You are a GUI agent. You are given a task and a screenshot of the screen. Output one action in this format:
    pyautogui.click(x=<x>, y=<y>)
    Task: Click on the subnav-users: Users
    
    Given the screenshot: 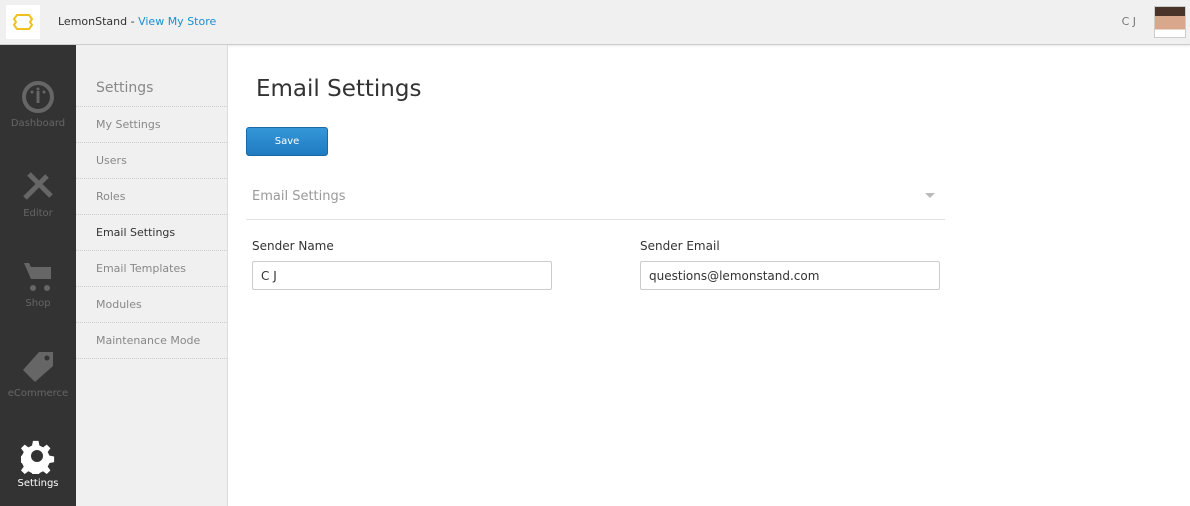 What is the action you would take?
    pyautogui.click(x=151, y=161)
    